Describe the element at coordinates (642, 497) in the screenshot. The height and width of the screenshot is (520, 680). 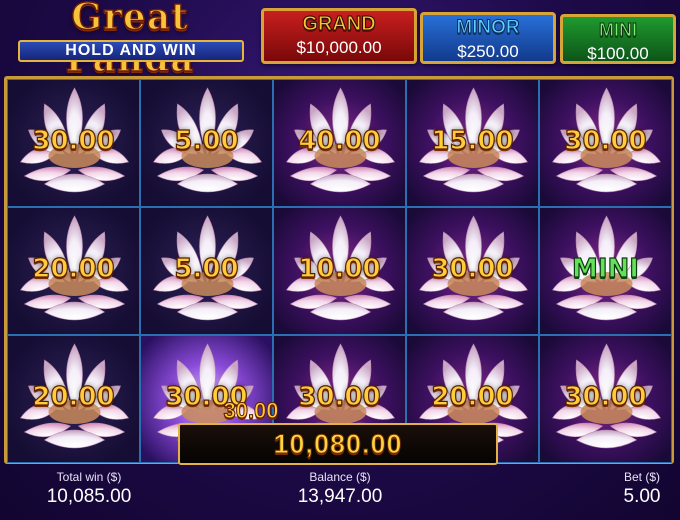
I see `bet-value: 5.00` at that location.